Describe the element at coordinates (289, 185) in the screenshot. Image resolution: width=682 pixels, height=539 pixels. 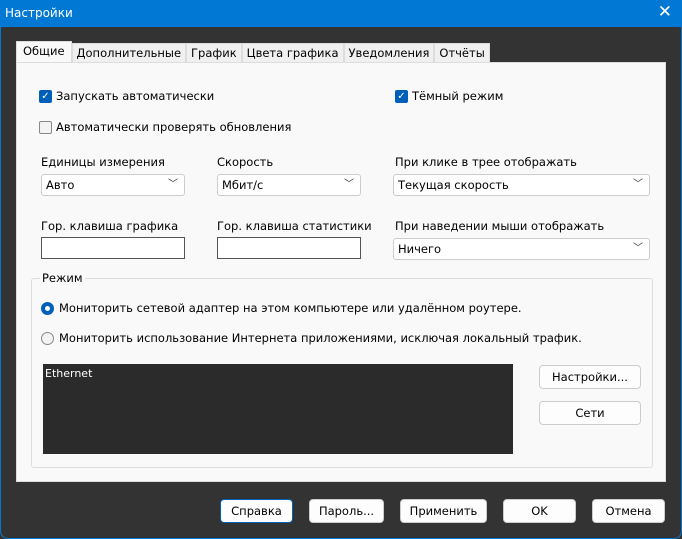
I see `speed-select: Мбит/с ﹀` at that location.